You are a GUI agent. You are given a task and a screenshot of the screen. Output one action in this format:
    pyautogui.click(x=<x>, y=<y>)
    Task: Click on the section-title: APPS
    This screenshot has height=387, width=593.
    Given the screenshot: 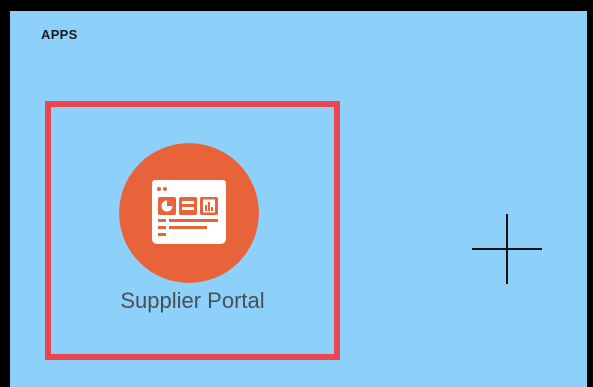 What is the action you would take?
    pyautogui.click(x=59, y=34)
    